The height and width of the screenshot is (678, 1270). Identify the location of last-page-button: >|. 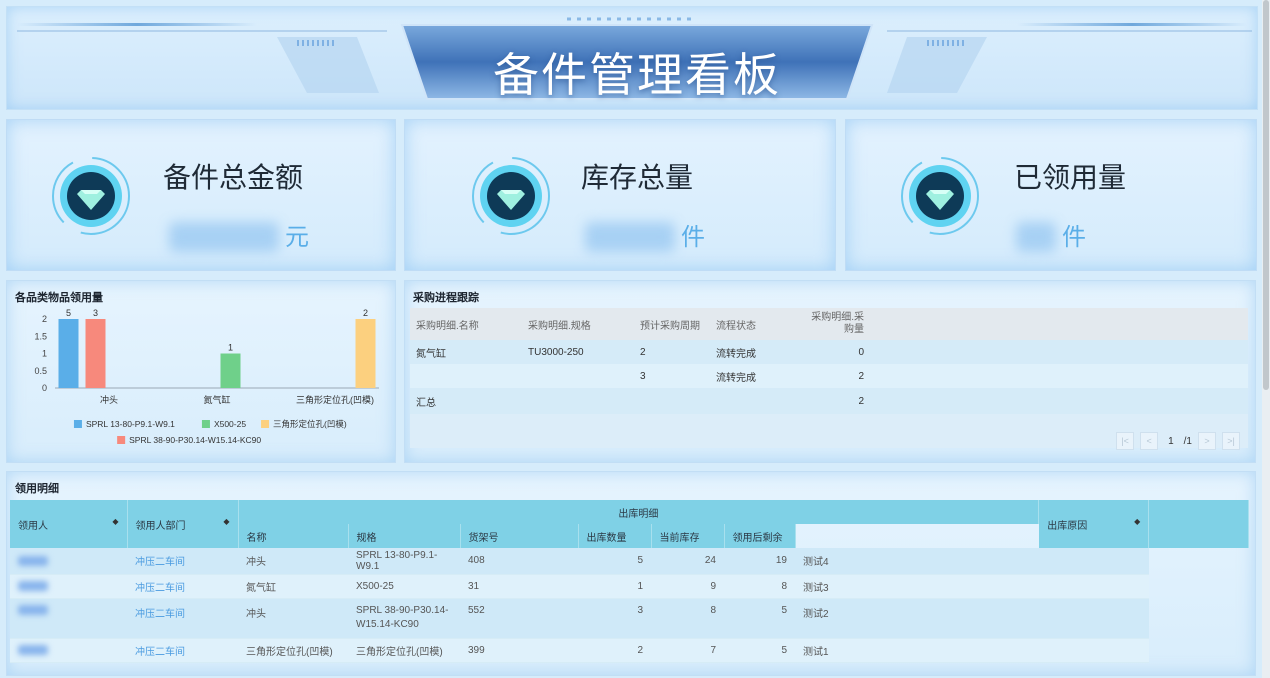
(1231, 441).